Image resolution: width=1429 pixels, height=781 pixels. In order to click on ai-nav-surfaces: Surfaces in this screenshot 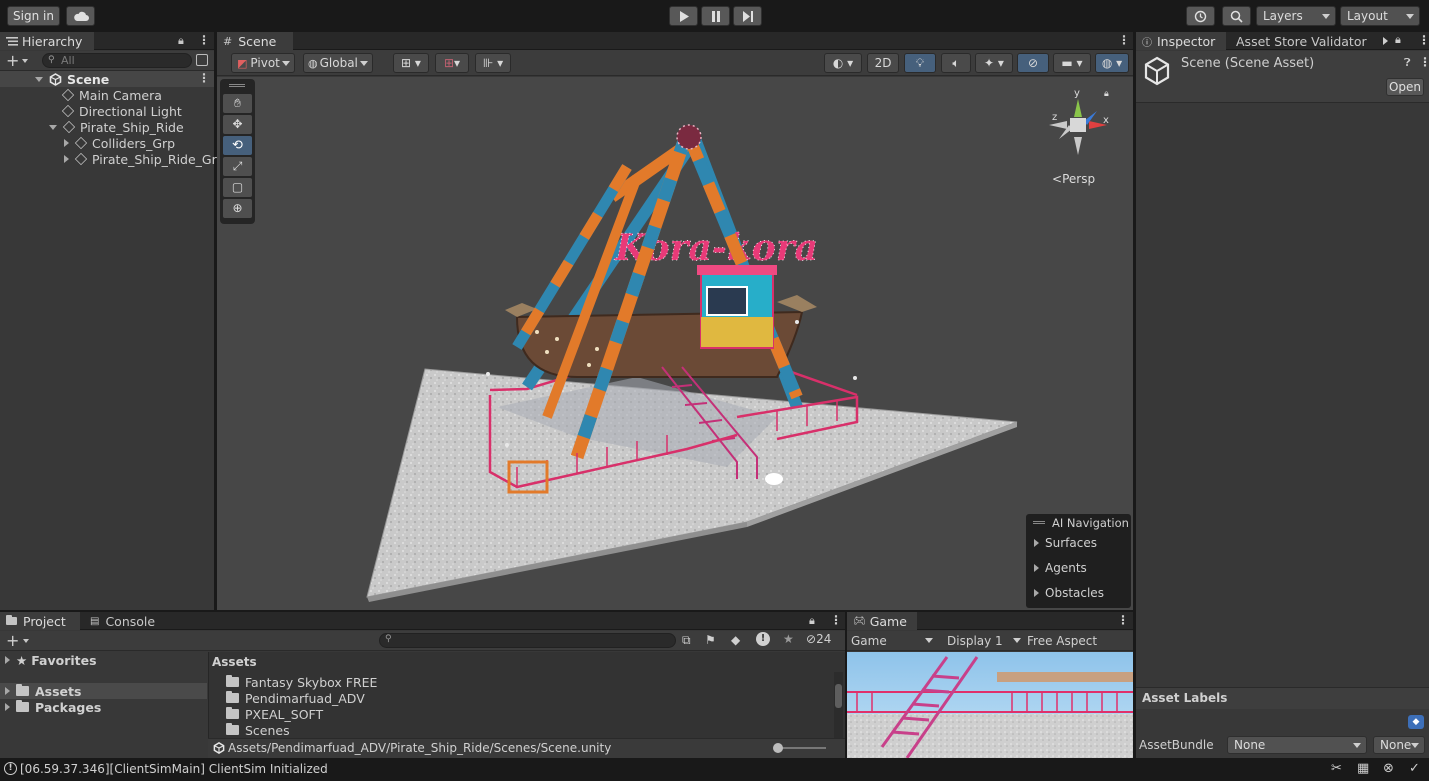, I will do `click(1065, 543)`.